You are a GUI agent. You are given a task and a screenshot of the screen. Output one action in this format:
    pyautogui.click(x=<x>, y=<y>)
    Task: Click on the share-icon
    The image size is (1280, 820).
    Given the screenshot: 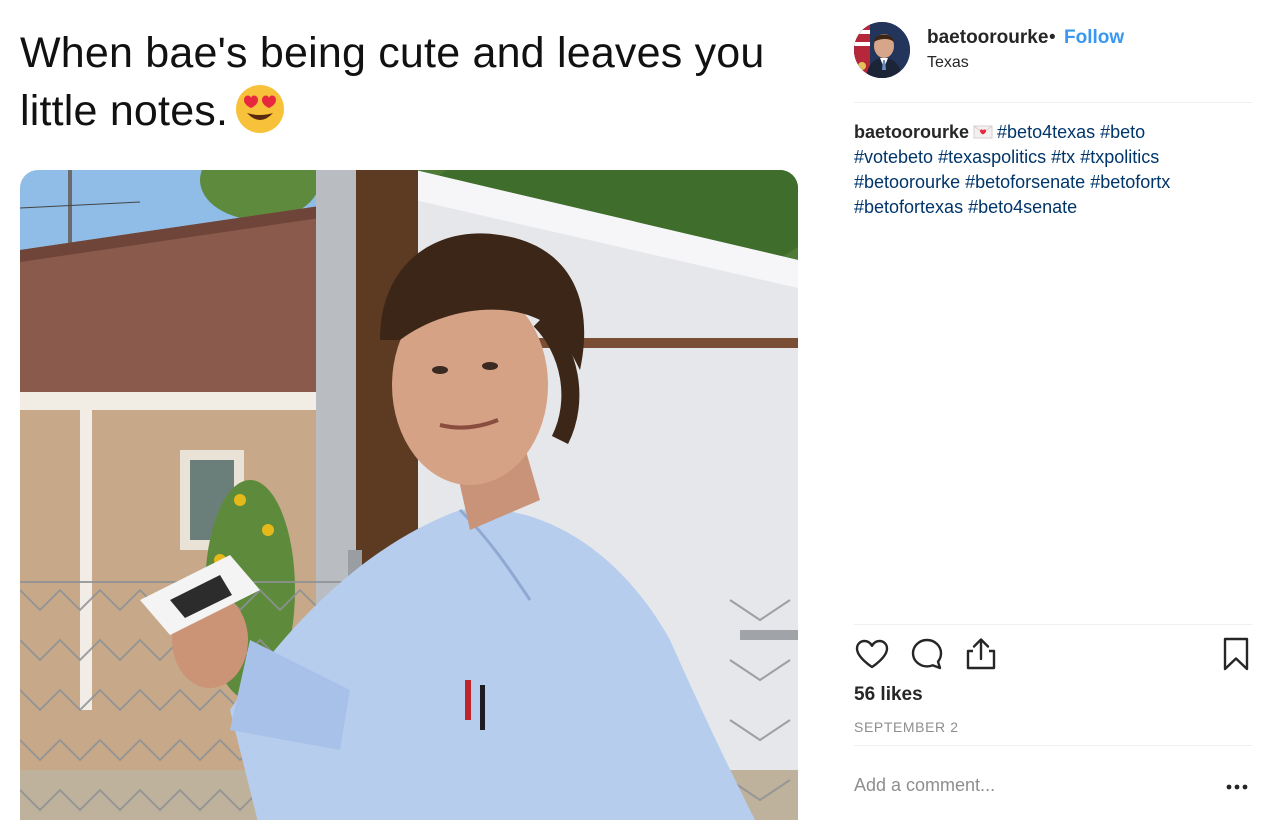 What is the action you would take?
    pyautogui.click(x=981, y=654)
    